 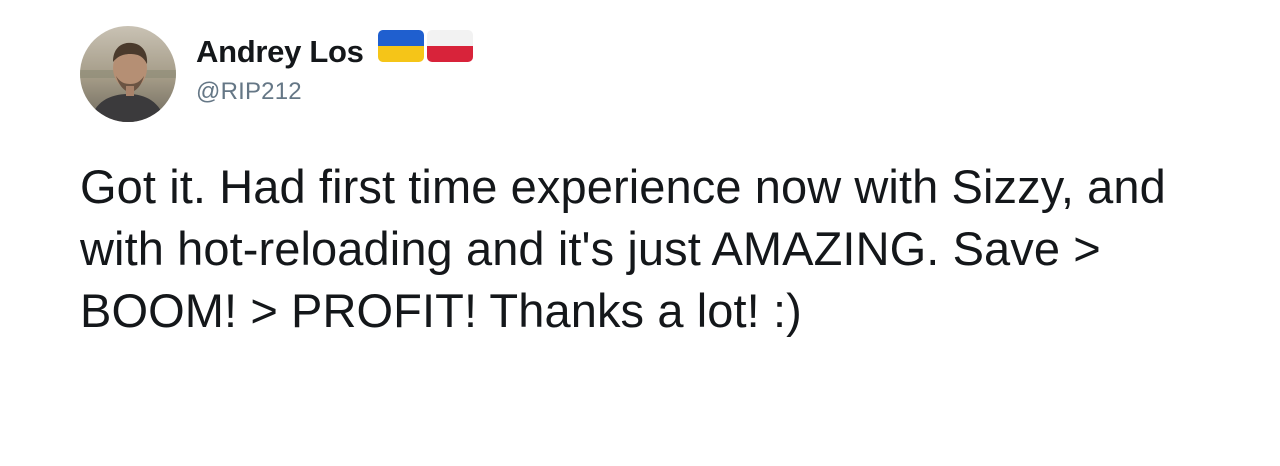 I want to click on ukraine-flag-icon, so click(x=400, y=46).